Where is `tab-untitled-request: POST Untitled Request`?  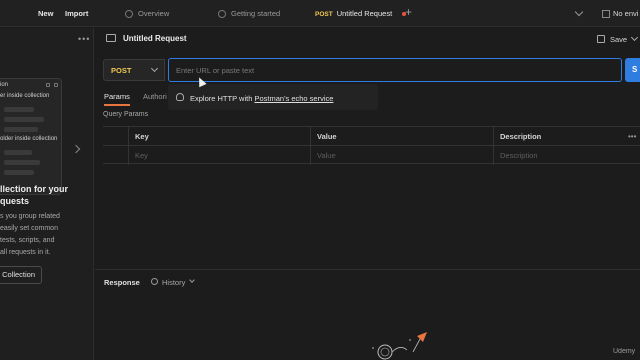
tab-untitled-request: POST Untitled Request is located at coordinates (361, 13).